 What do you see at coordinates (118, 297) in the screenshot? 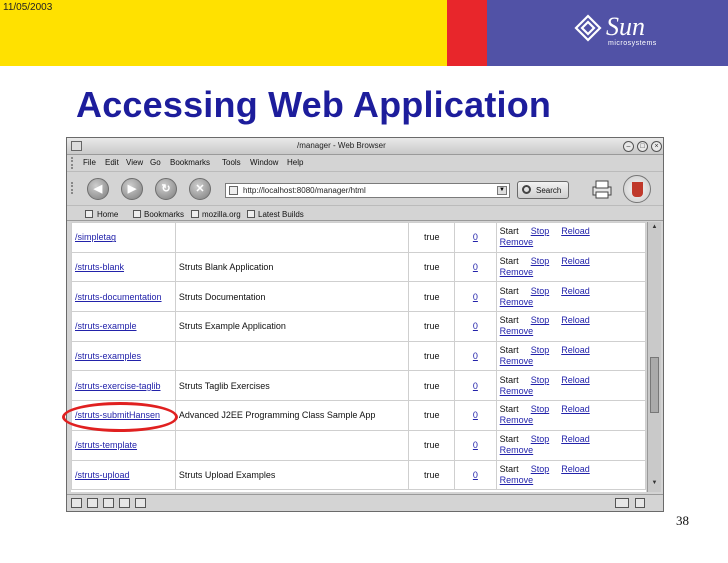
I see `app-path-link: /struts-documentation` at bounding box center [118, 297].